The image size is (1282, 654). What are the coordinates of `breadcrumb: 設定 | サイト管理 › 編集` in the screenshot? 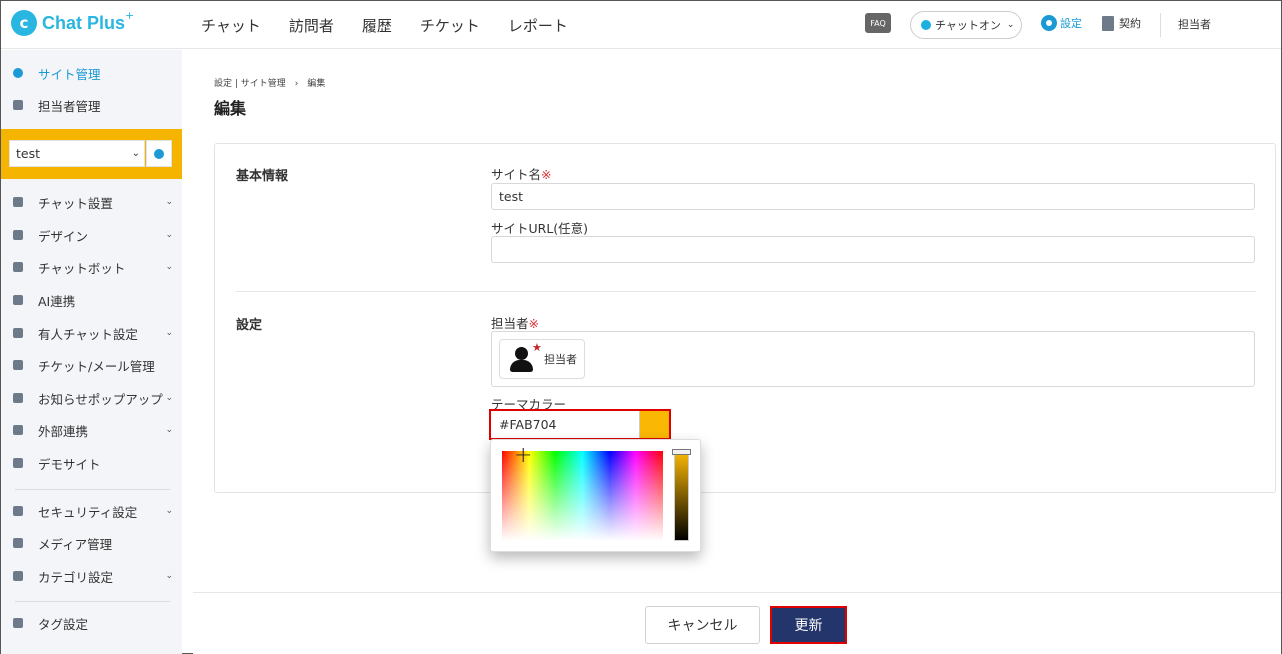 It's located at (269, 82).